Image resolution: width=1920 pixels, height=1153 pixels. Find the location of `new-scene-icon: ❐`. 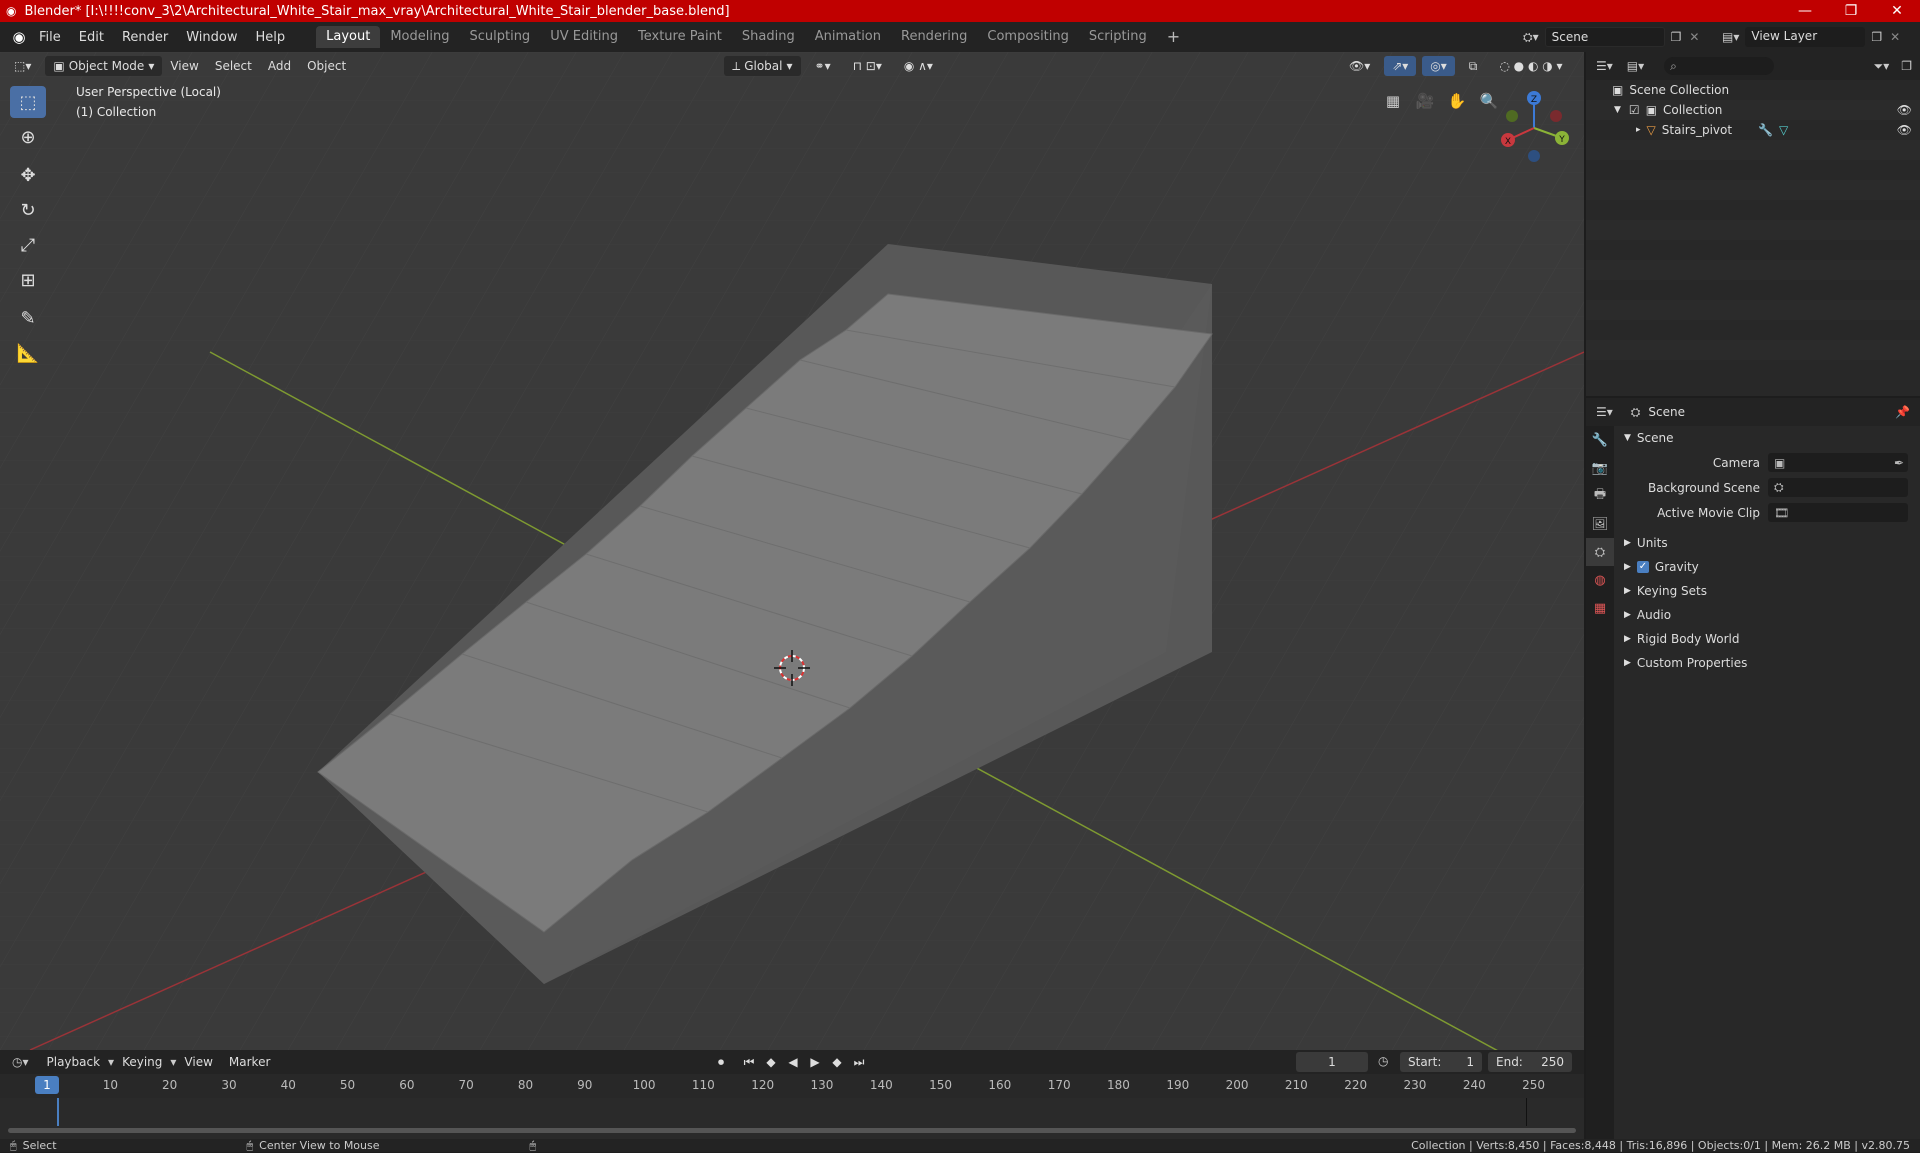

new-scene-icon: ❐ is located at coordinates (1676, 37).